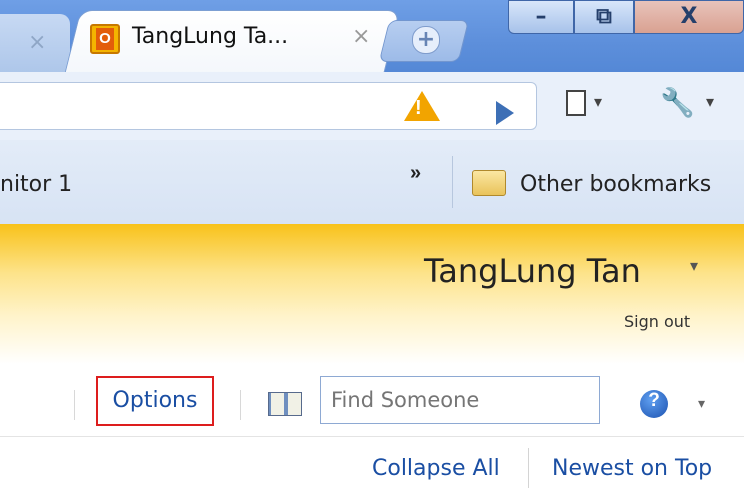  I want to click on minimize-button: –, so click(541, 17).